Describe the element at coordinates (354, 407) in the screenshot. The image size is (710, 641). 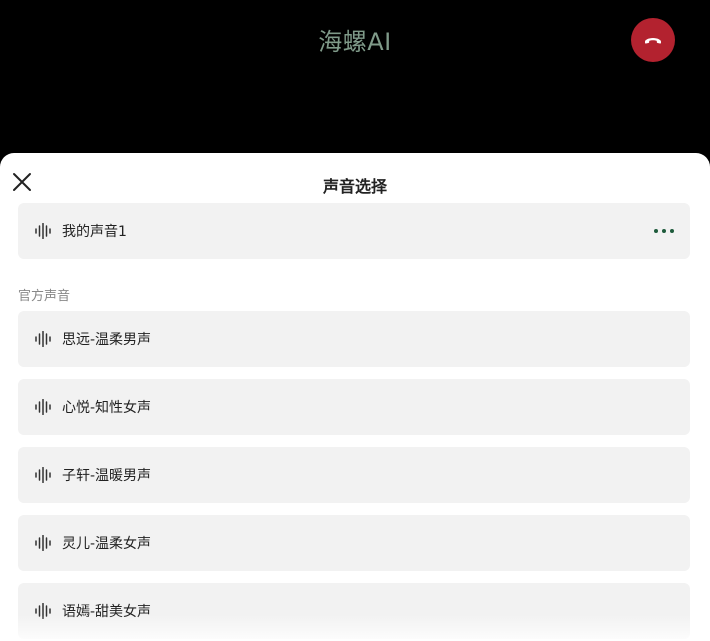
I see `voice-item: 心悦-知性女声` at that location.